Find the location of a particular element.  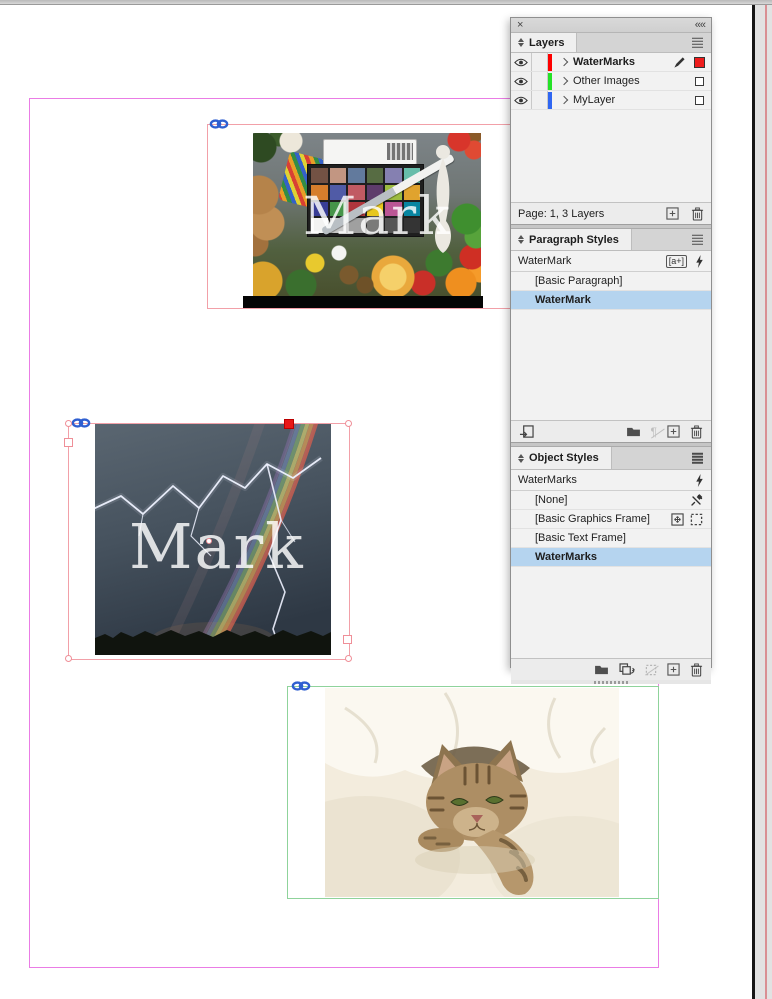

pen-icon is located at coordinates (679, 62).